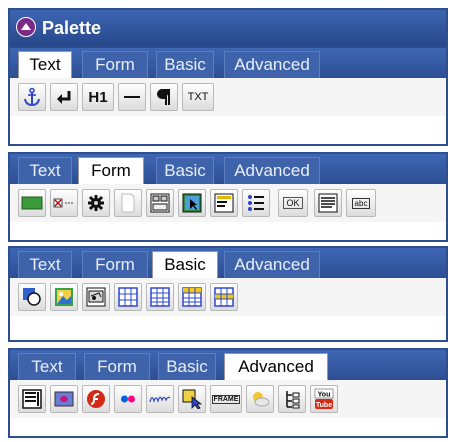  What do you see at coordinates (96, 399) in the screenshot?
I see `flash-icon` at bounding box center [96, 399].